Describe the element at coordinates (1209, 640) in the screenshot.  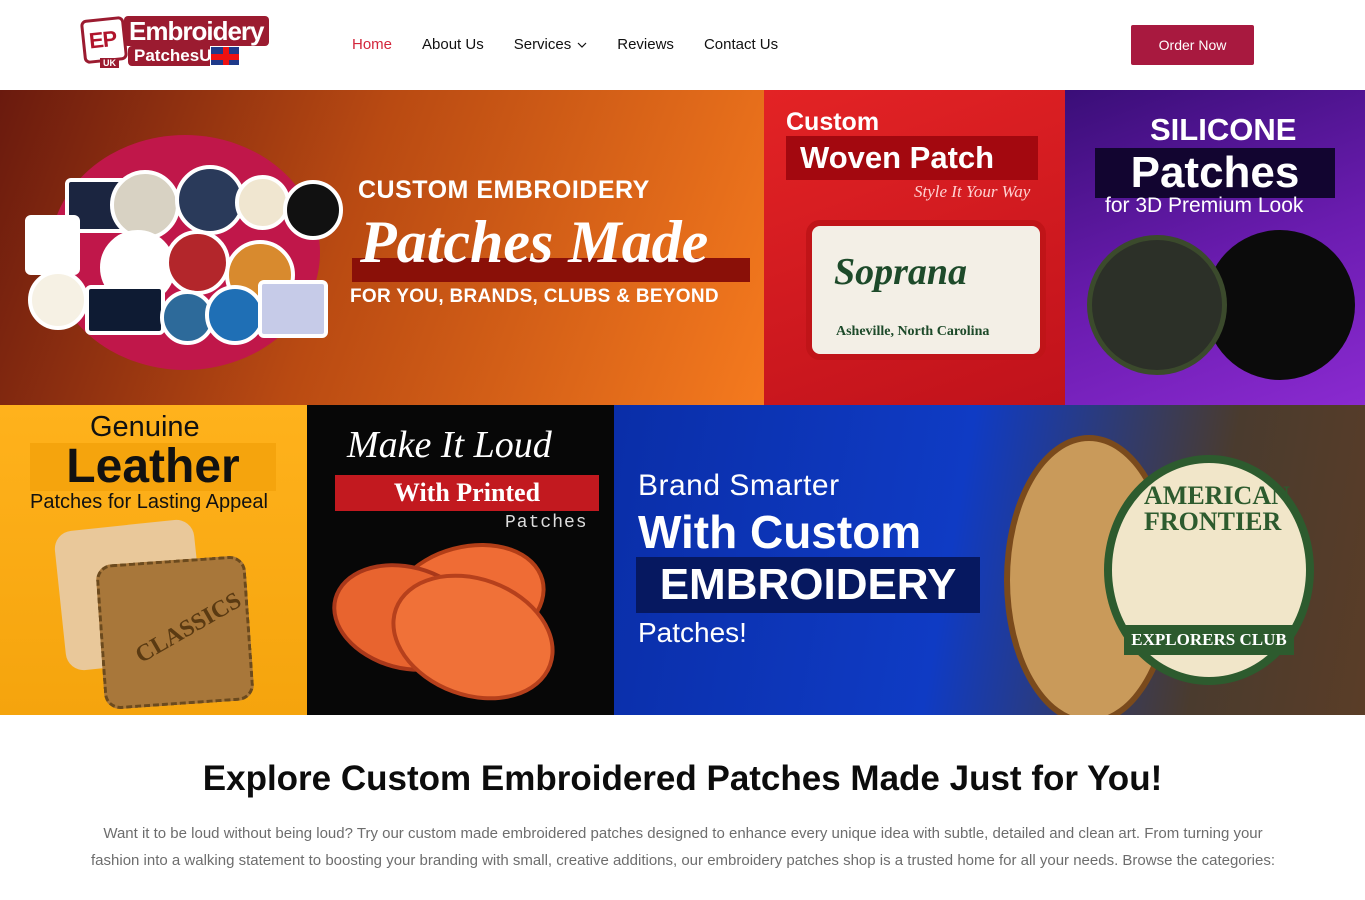
I see `american-frontier-patch-ribbon: EXPLORERS CLUB` at that location.